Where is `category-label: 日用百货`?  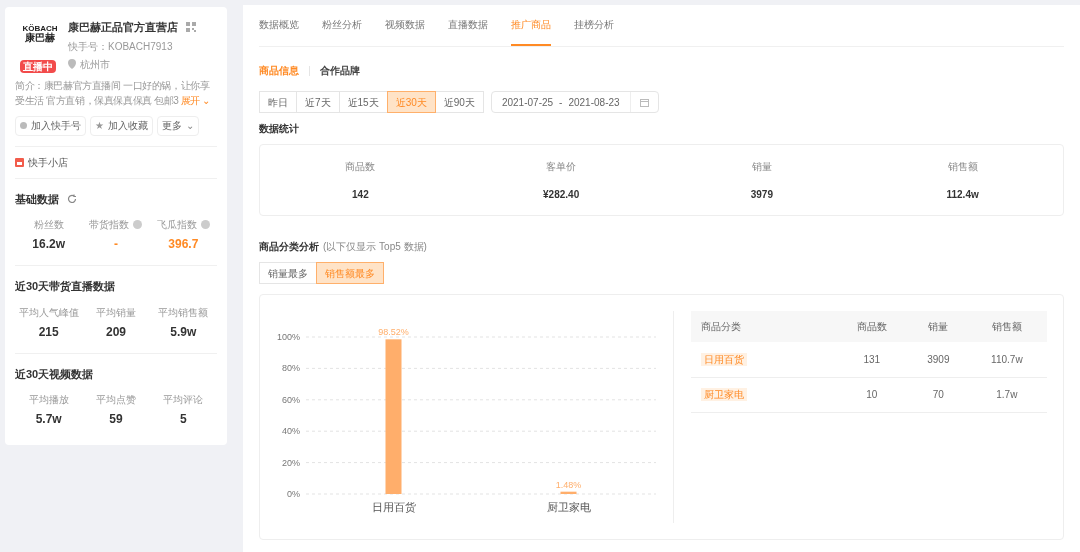
category-label: 日用百货 is located at coordinates (393, 507).